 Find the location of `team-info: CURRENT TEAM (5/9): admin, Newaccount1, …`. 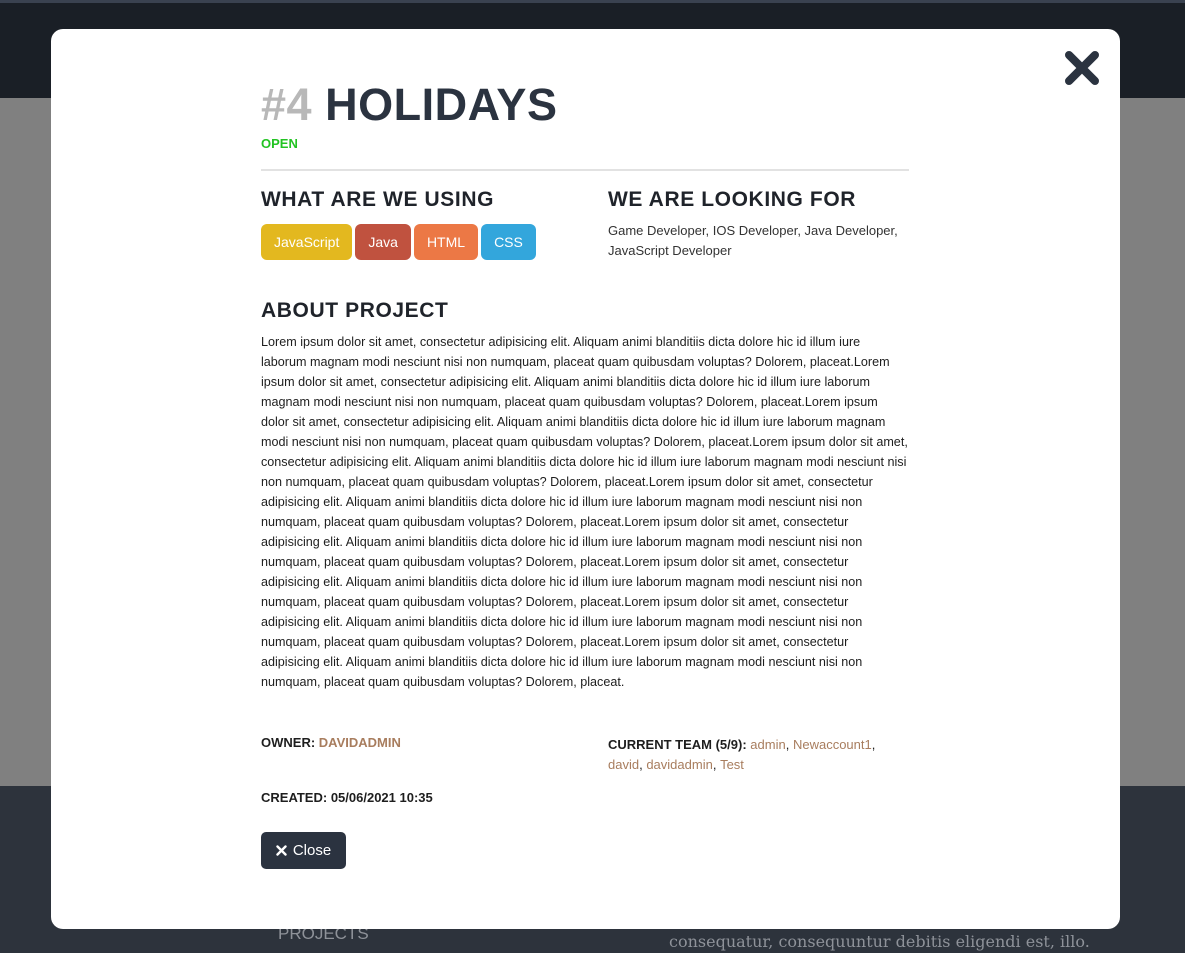

team-info: CURRENT TEAM (5/9): admin, Newaccount1, … is located at coordinates (742, 754).